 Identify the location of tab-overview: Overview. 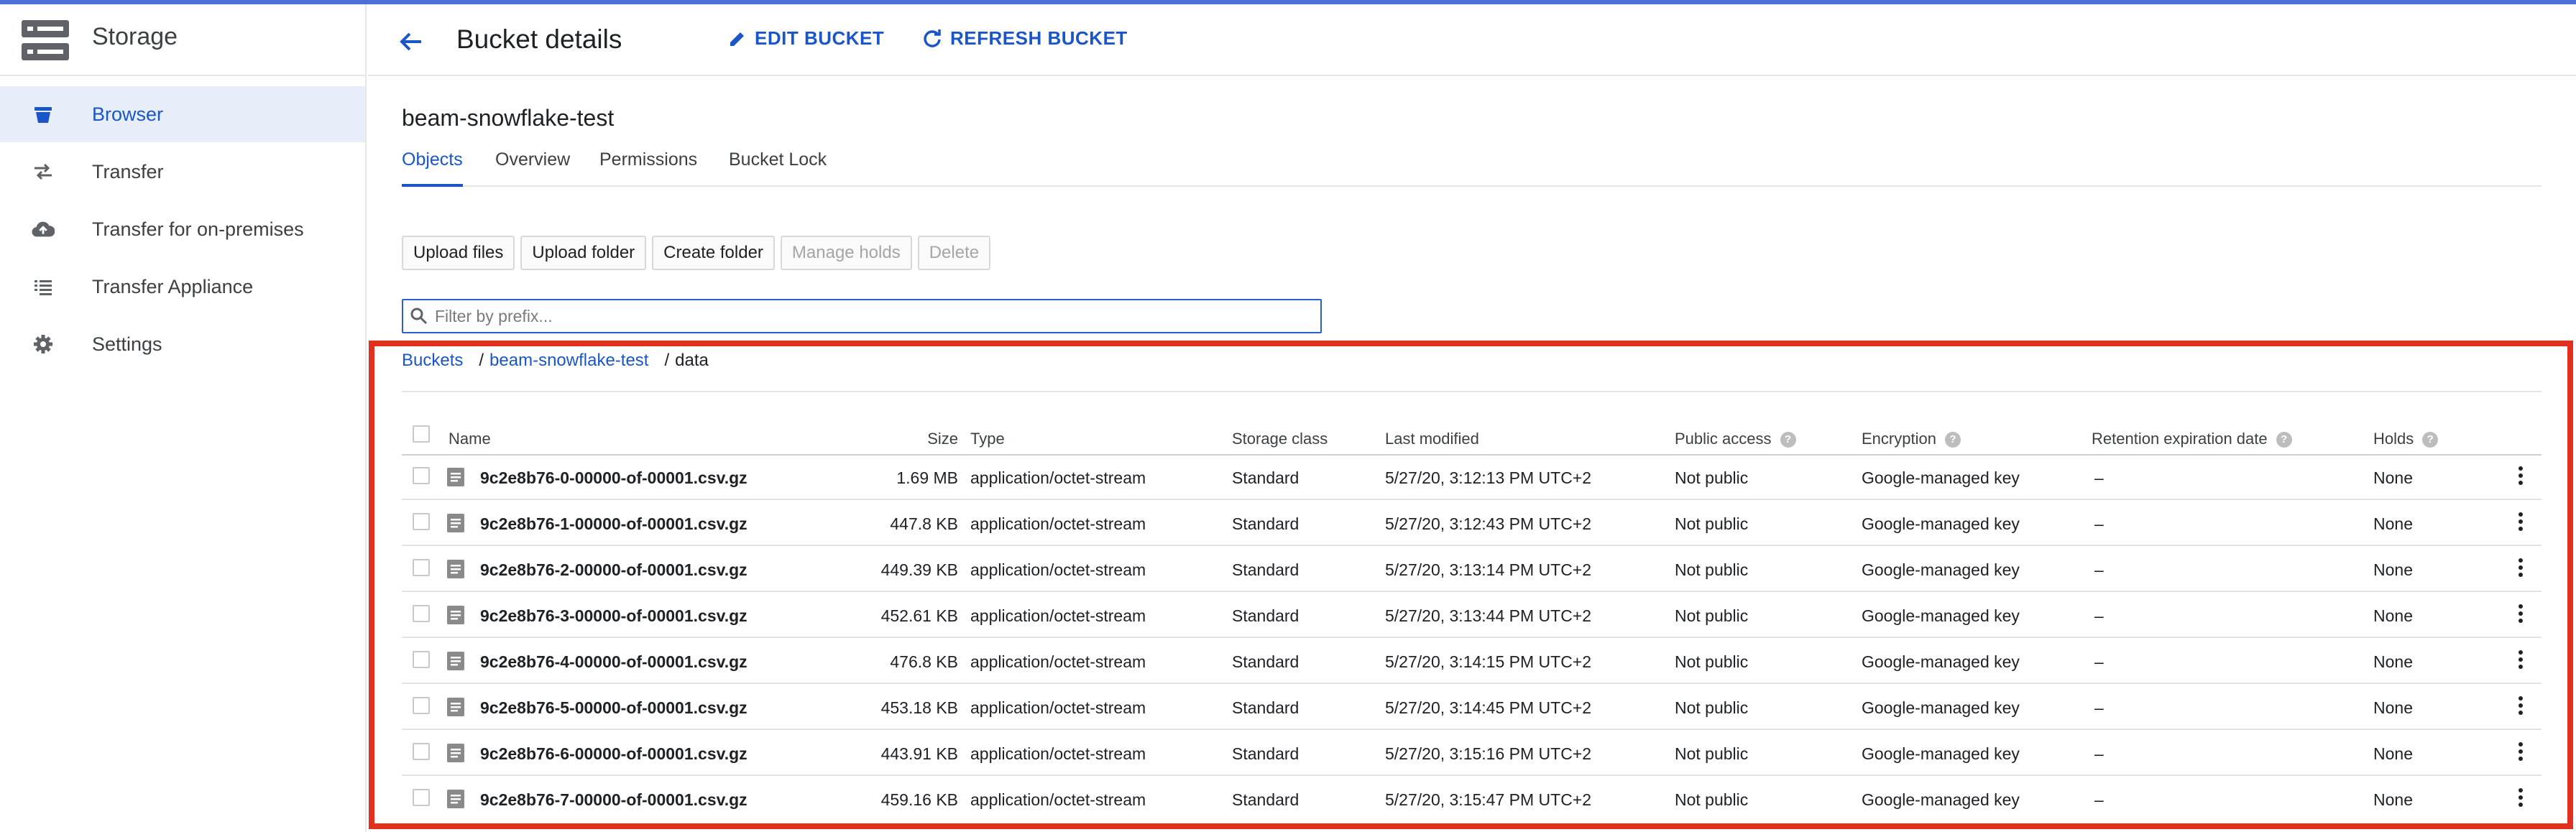
(532, 168).